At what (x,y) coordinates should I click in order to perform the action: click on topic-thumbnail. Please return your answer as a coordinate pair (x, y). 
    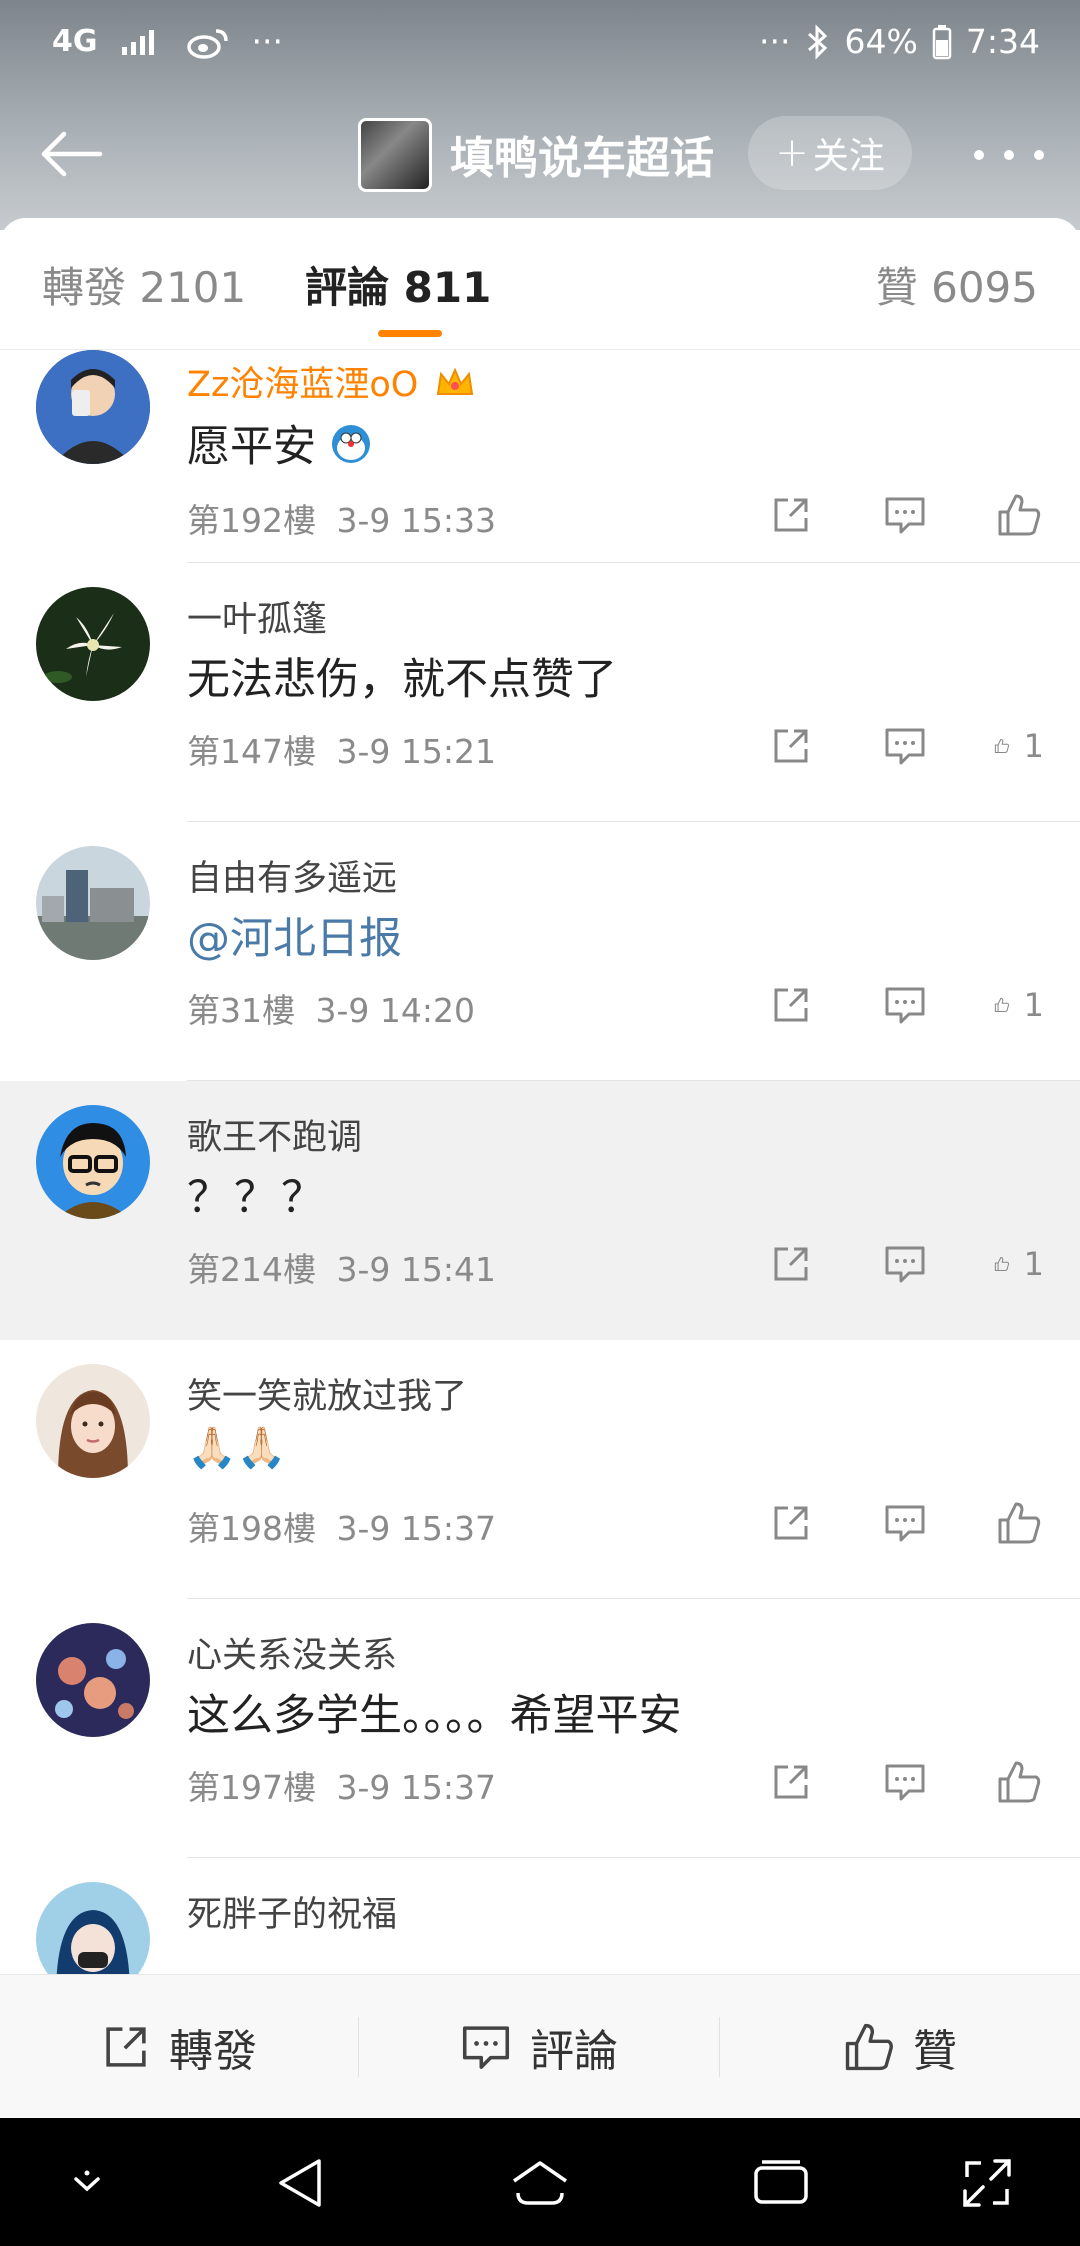
    Looking at the image, I should click on (395, 155).